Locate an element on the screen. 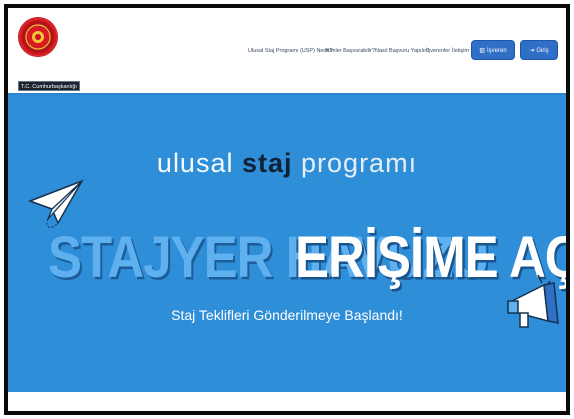  nav-link-what-is-usp: Ulusal Staj Programı (USP) Nedir? is located at coordinates (290, 51).